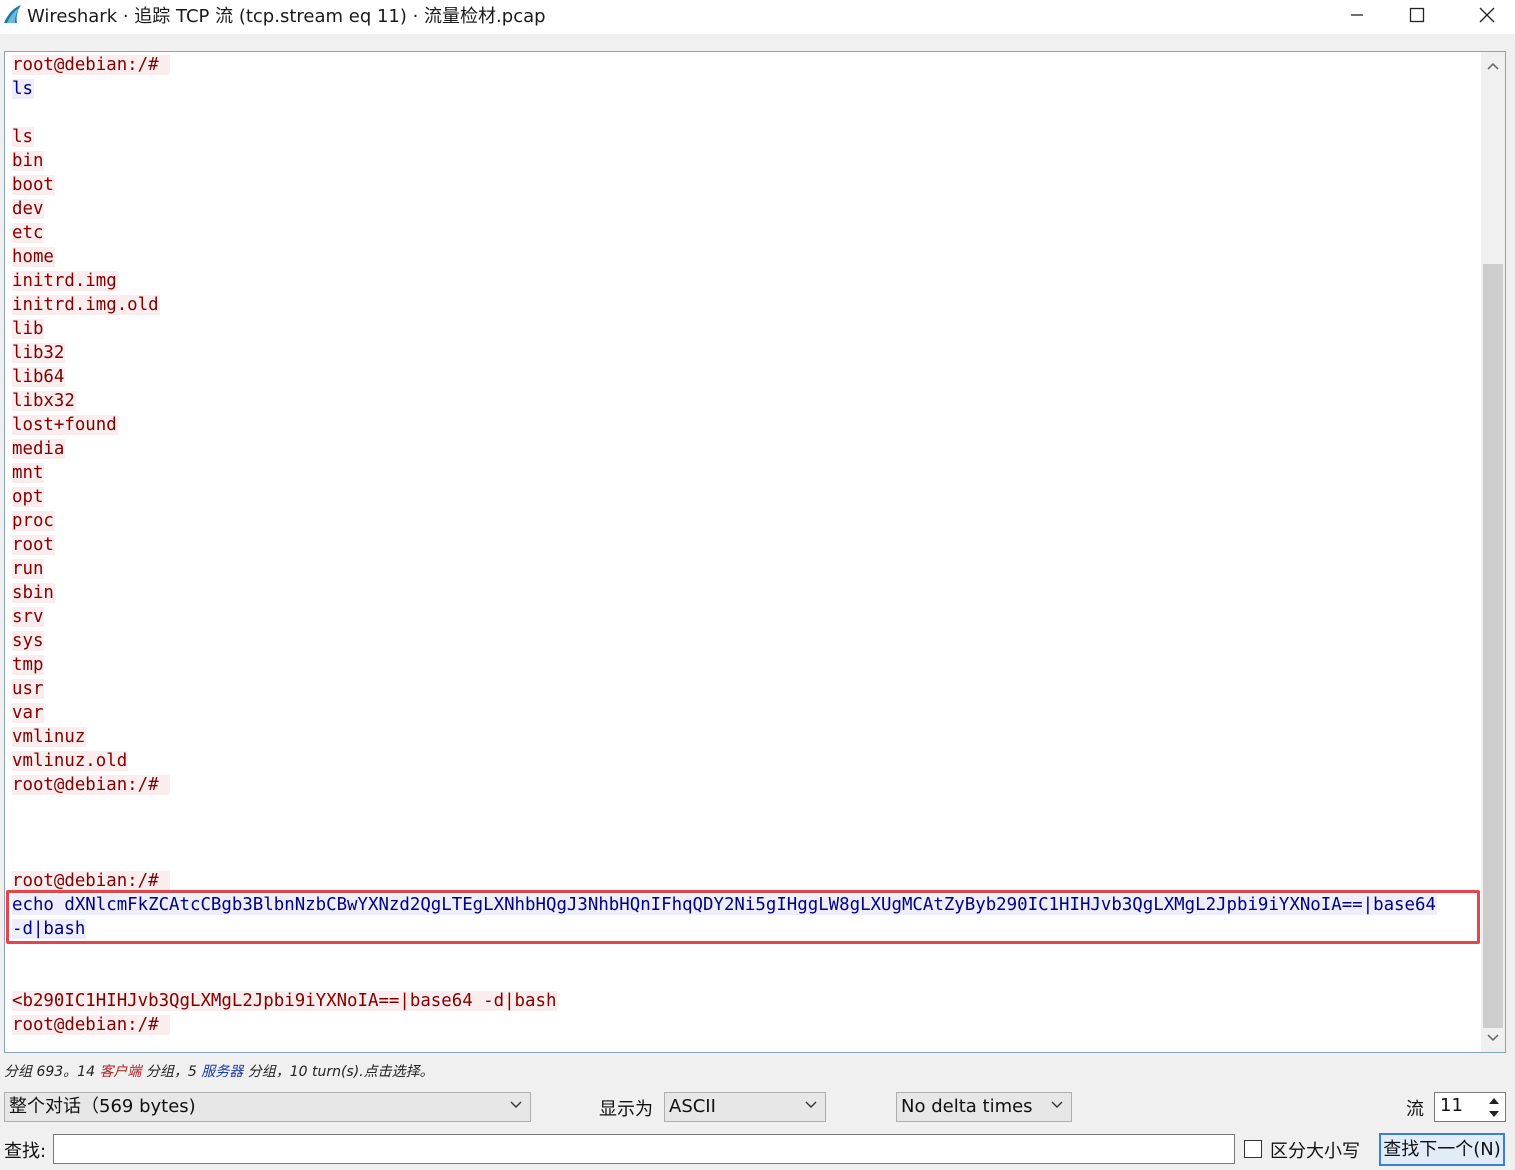  What do you see at coordinates (724, 305) in the screenshot?
I see `stream-line: initrd.img.old` at bounding box center [724, 305].